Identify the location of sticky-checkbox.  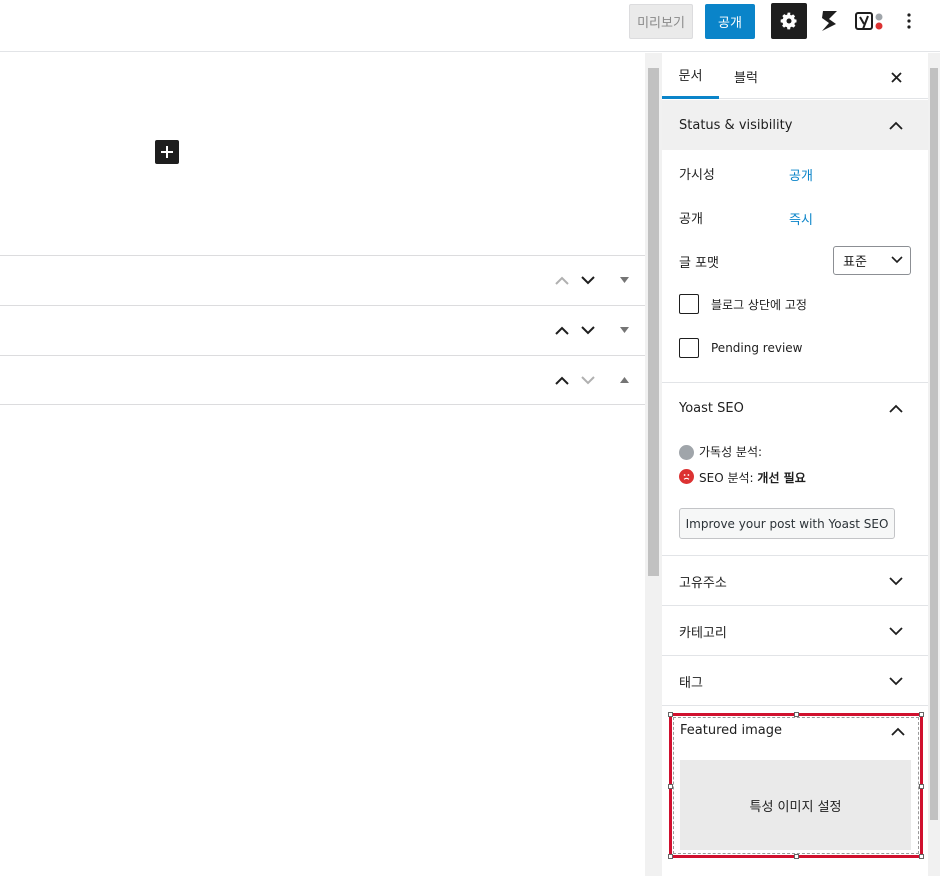
(689, 304).